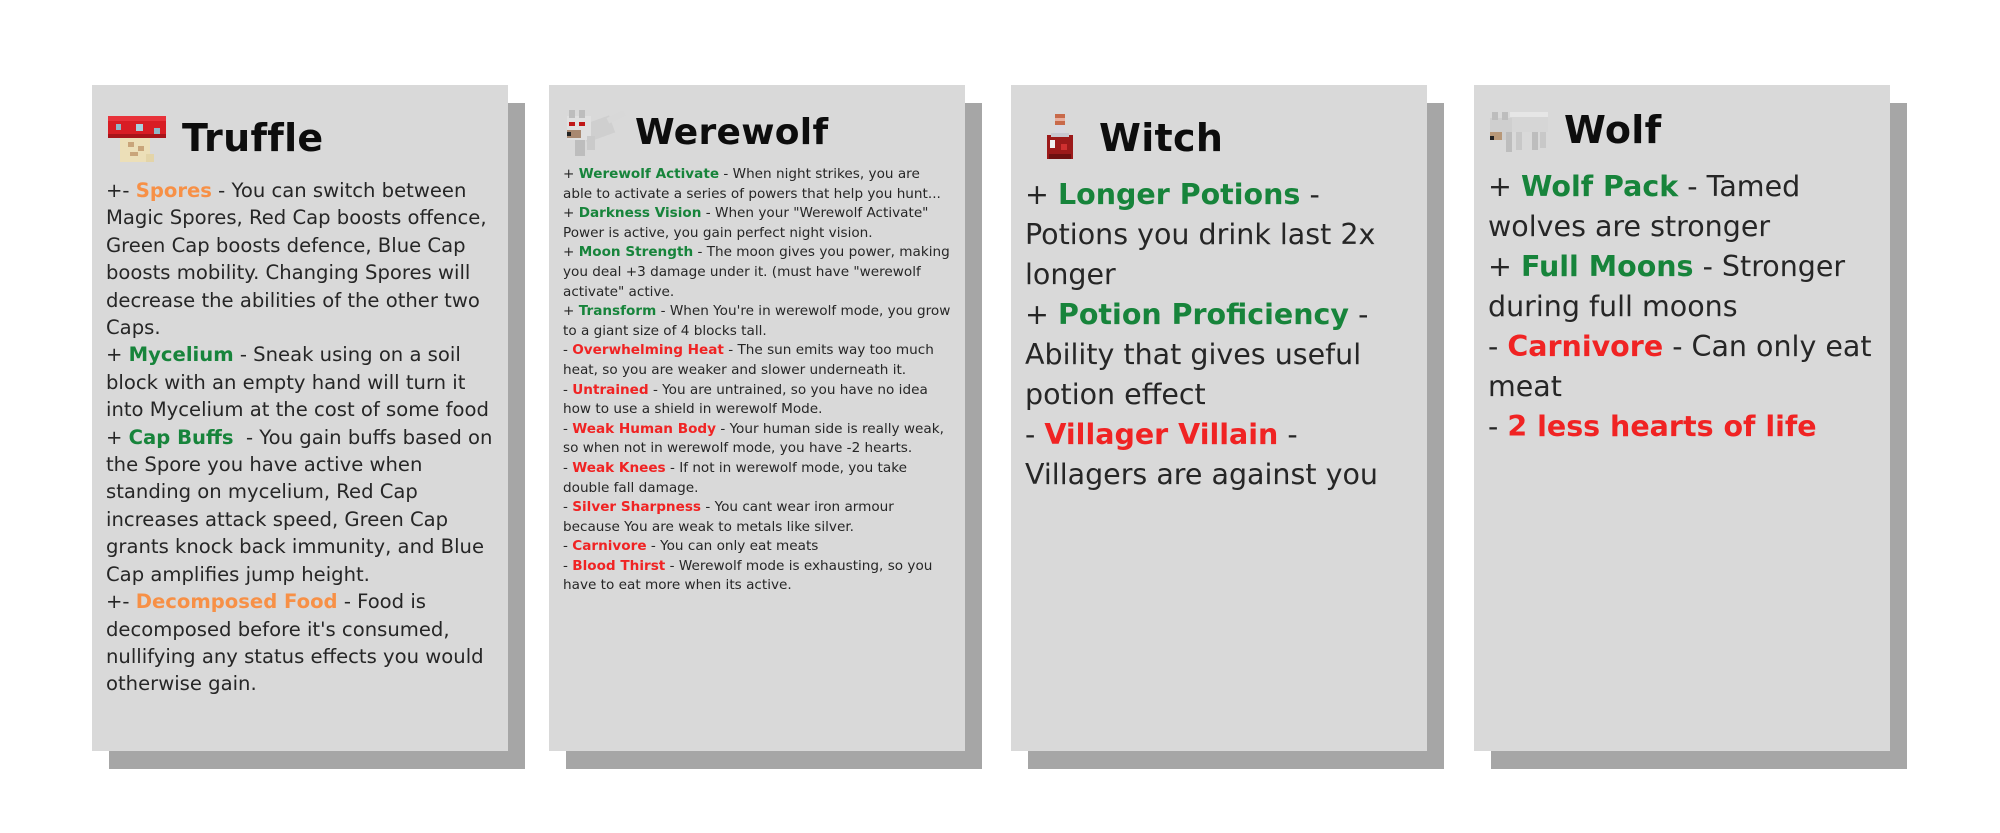  Describe the element at coordinates (1662, 426) in the screenshot. I see `trait-name: 2 less hearts of life` at that location.